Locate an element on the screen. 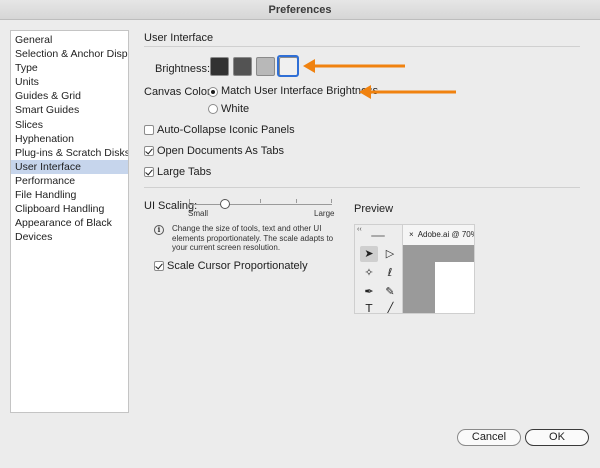  sidebar-item-file-handling: File Handling is located at coordinates (69, 195).